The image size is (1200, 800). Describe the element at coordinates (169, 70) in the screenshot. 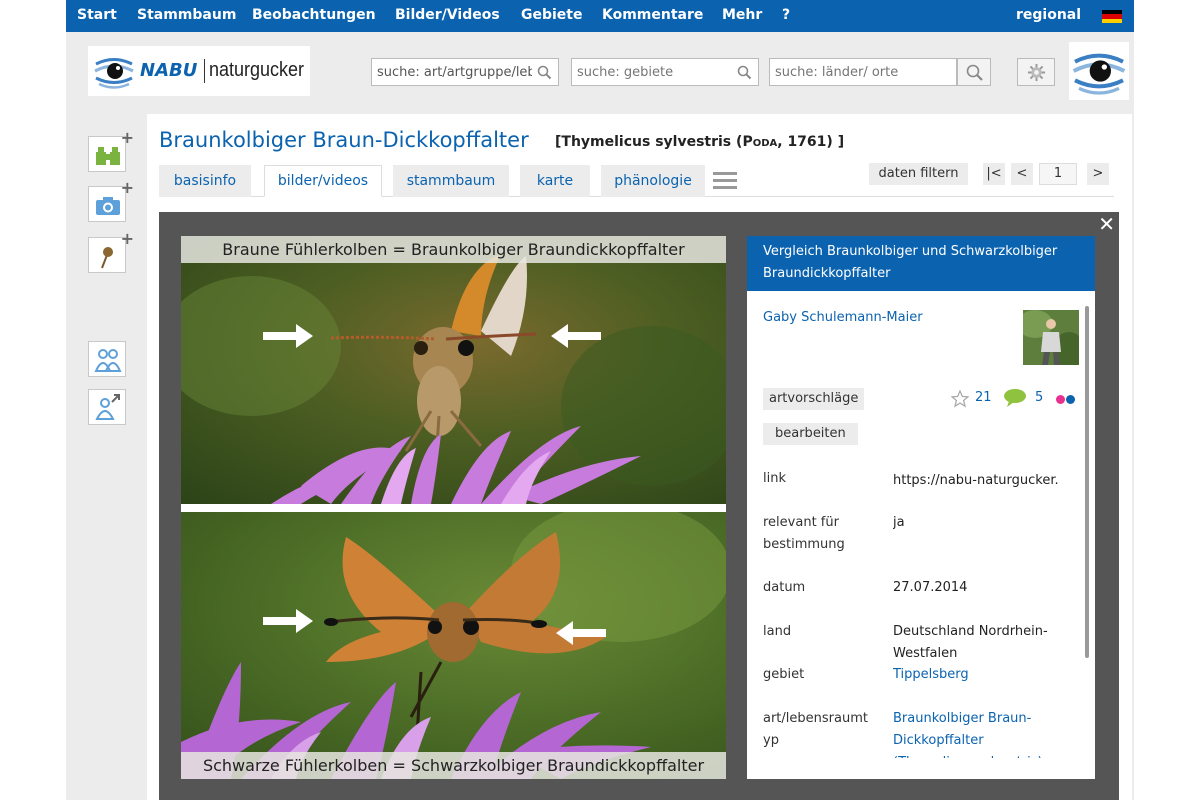

I see `logo-nabu-text: NABU` at that location.